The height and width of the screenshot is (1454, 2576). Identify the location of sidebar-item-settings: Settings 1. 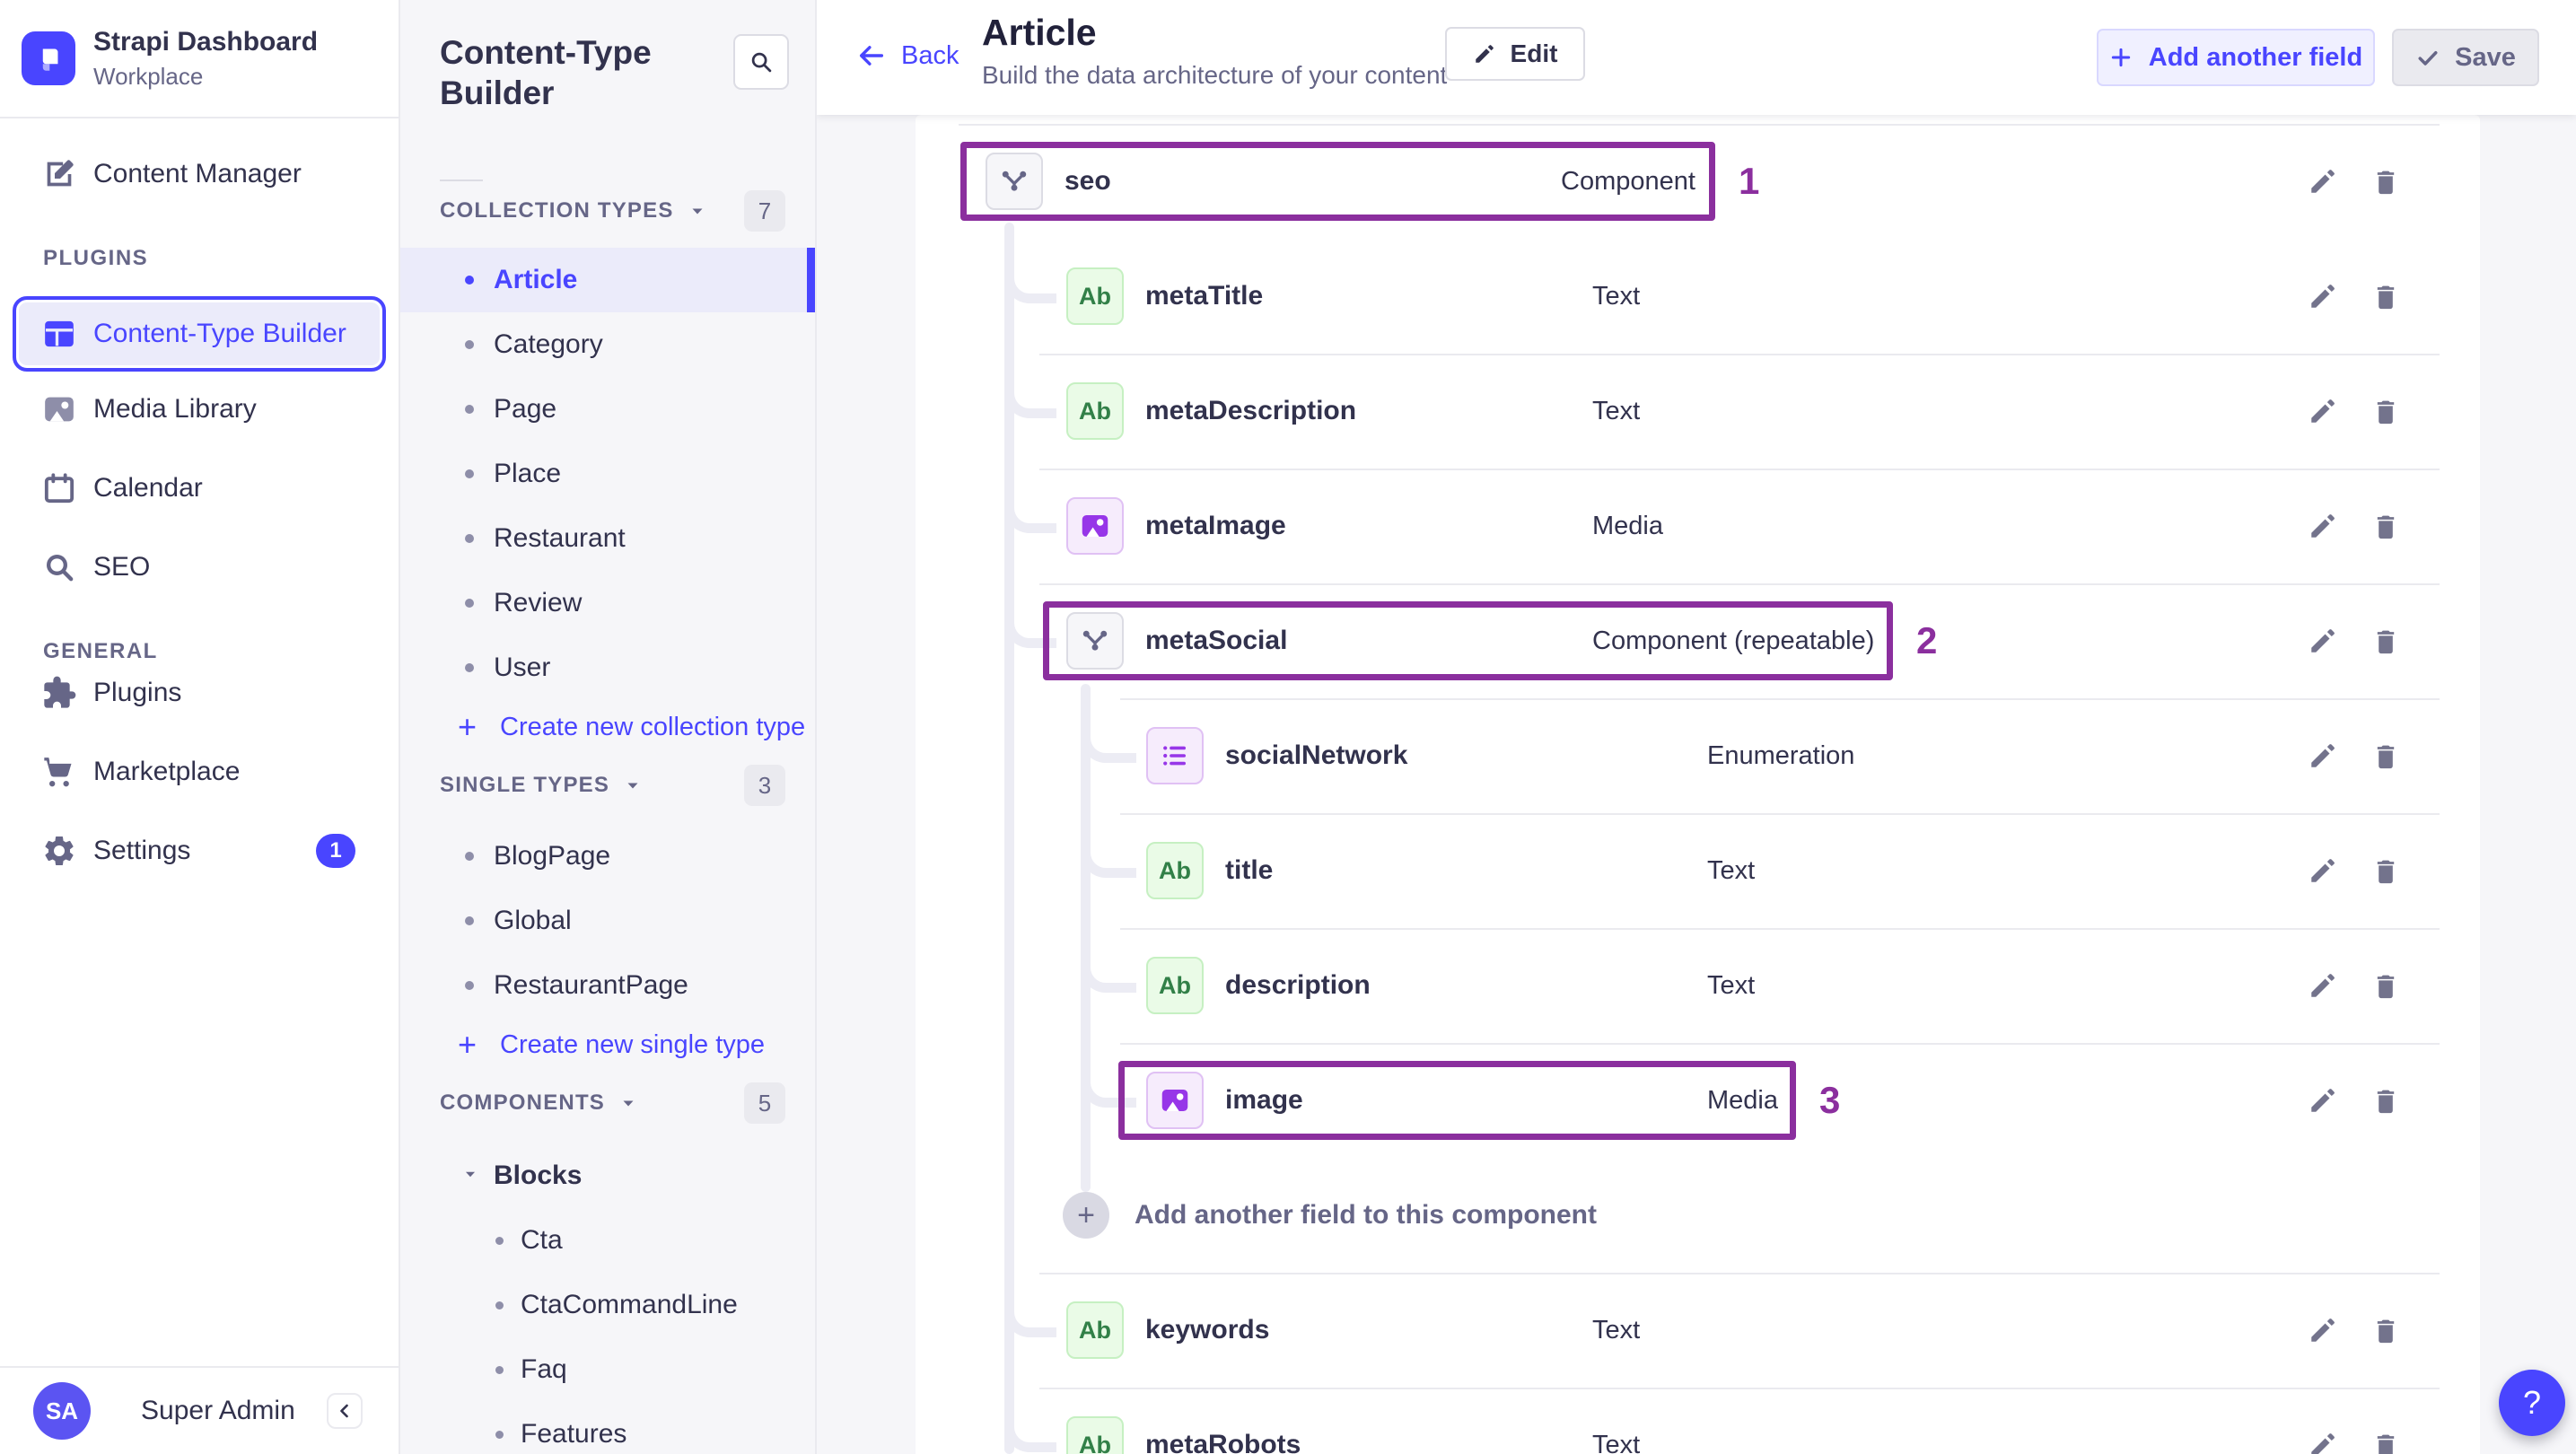
(199, 851).